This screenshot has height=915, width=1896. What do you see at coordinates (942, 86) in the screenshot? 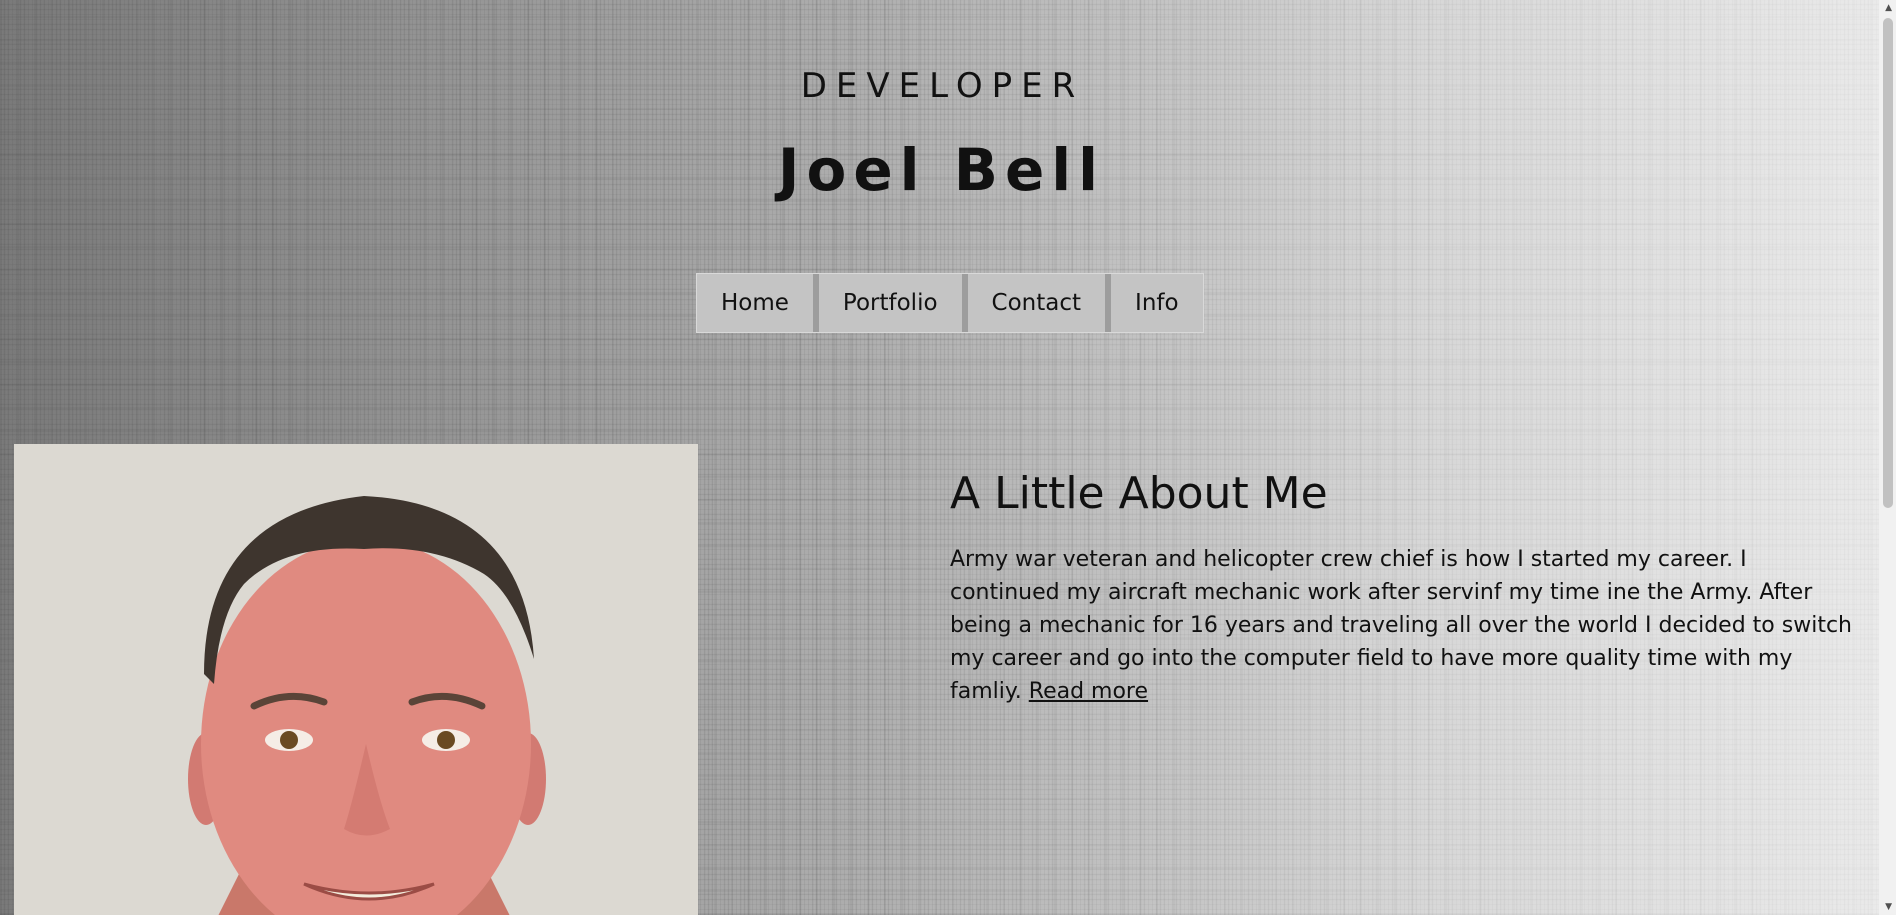
I see `header-subtitle: DEVELOPER` at bounding box center [942, 86].